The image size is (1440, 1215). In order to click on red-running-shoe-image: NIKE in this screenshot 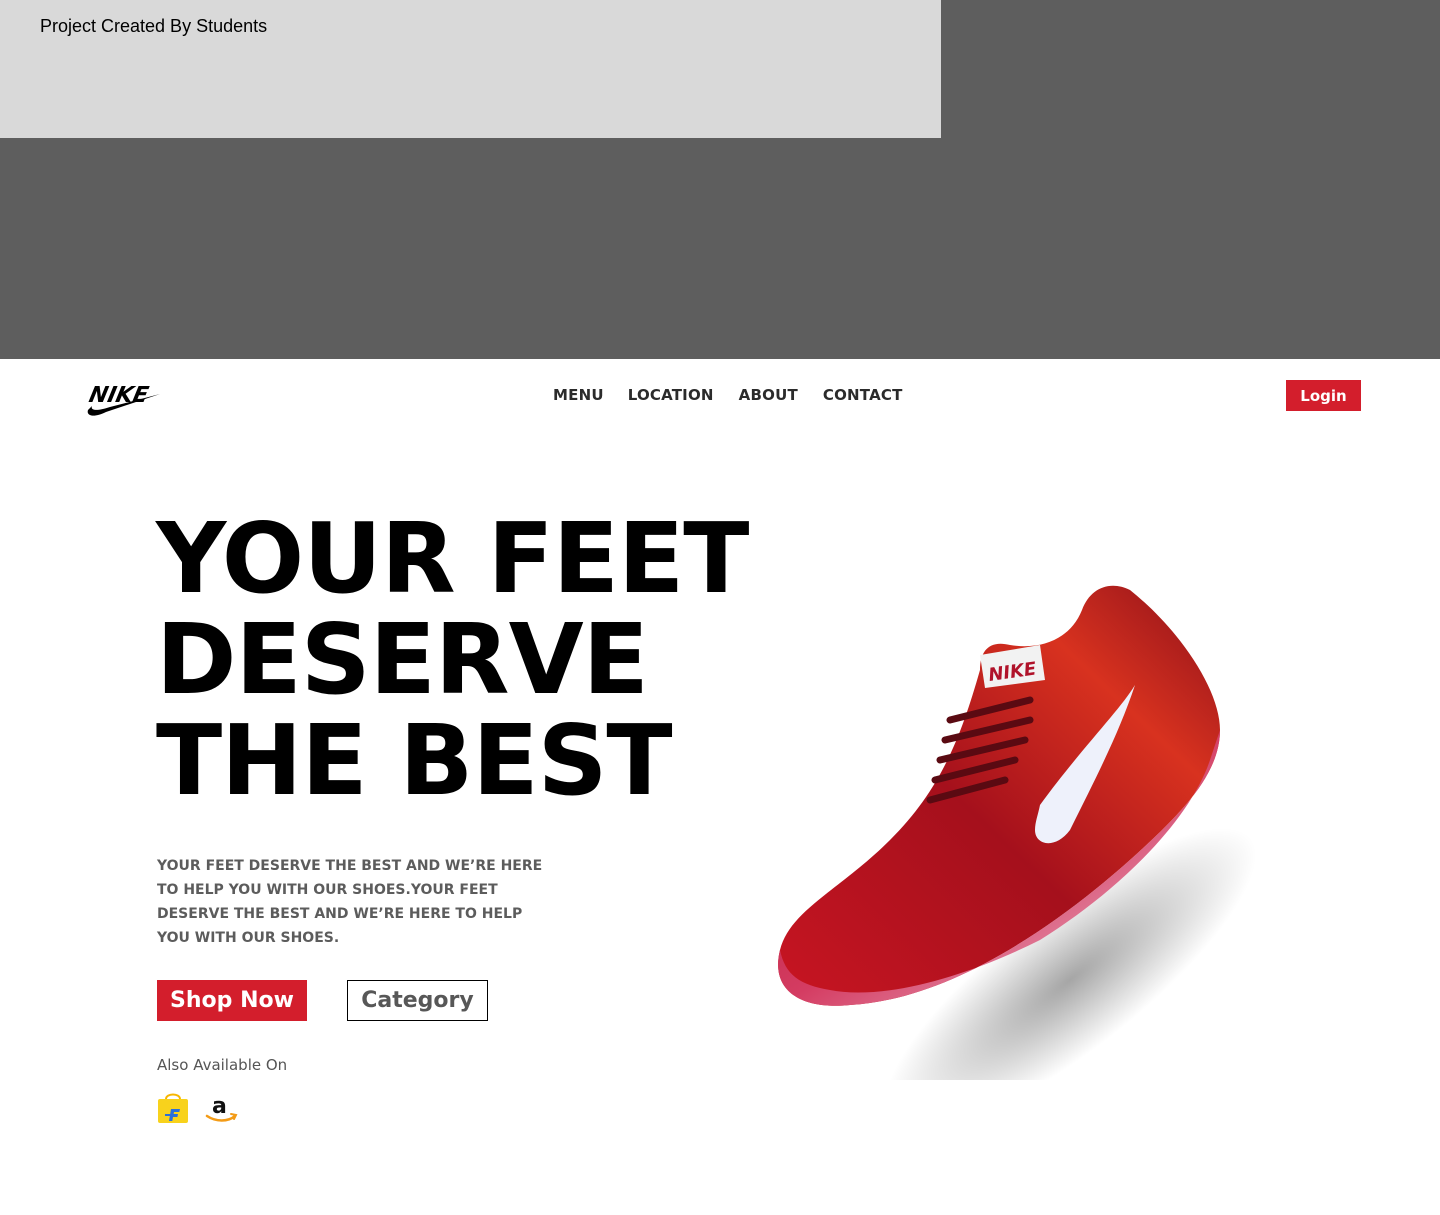, I will do `click(1017, 832)`.